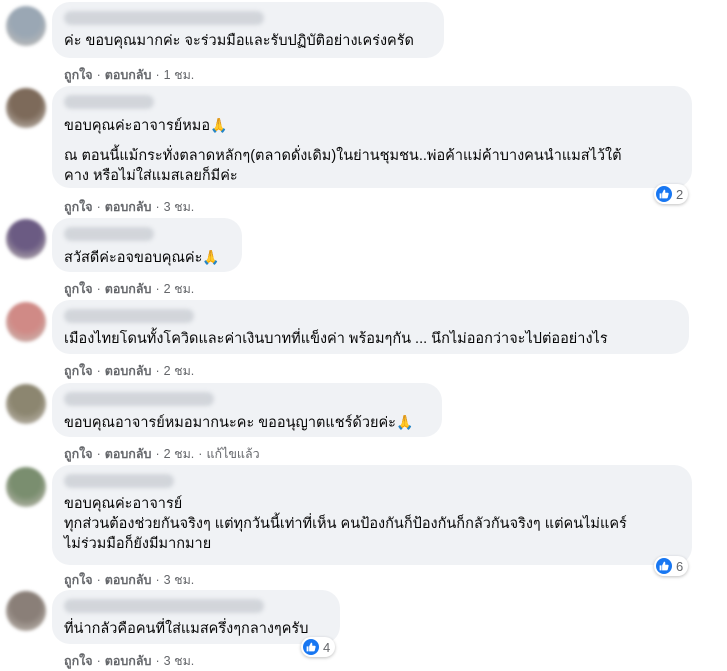  Describe the element at coordinates (133, 258) in the screenshot. I see `comment-text: สวัสดีค่ะอจขอบคุณค่ะ` at that location.